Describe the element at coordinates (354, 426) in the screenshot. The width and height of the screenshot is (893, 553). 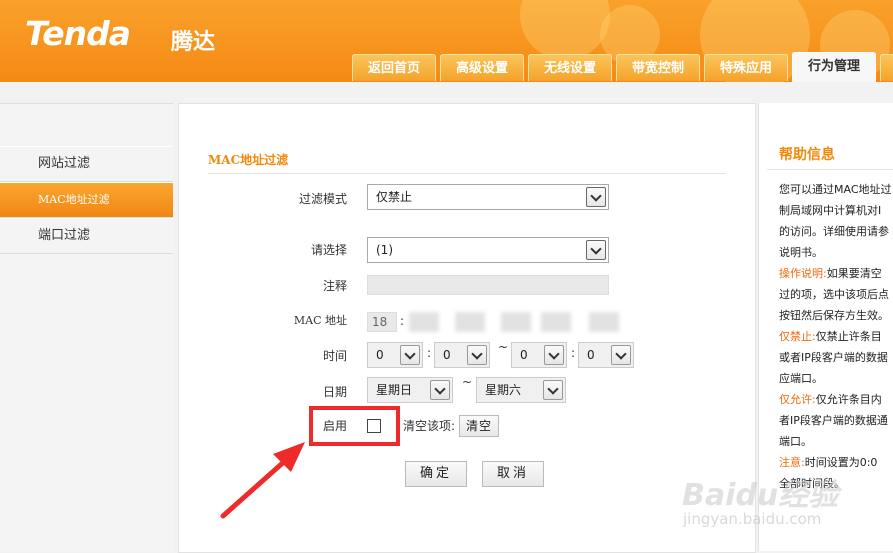
I see `highlight-box` at that location.